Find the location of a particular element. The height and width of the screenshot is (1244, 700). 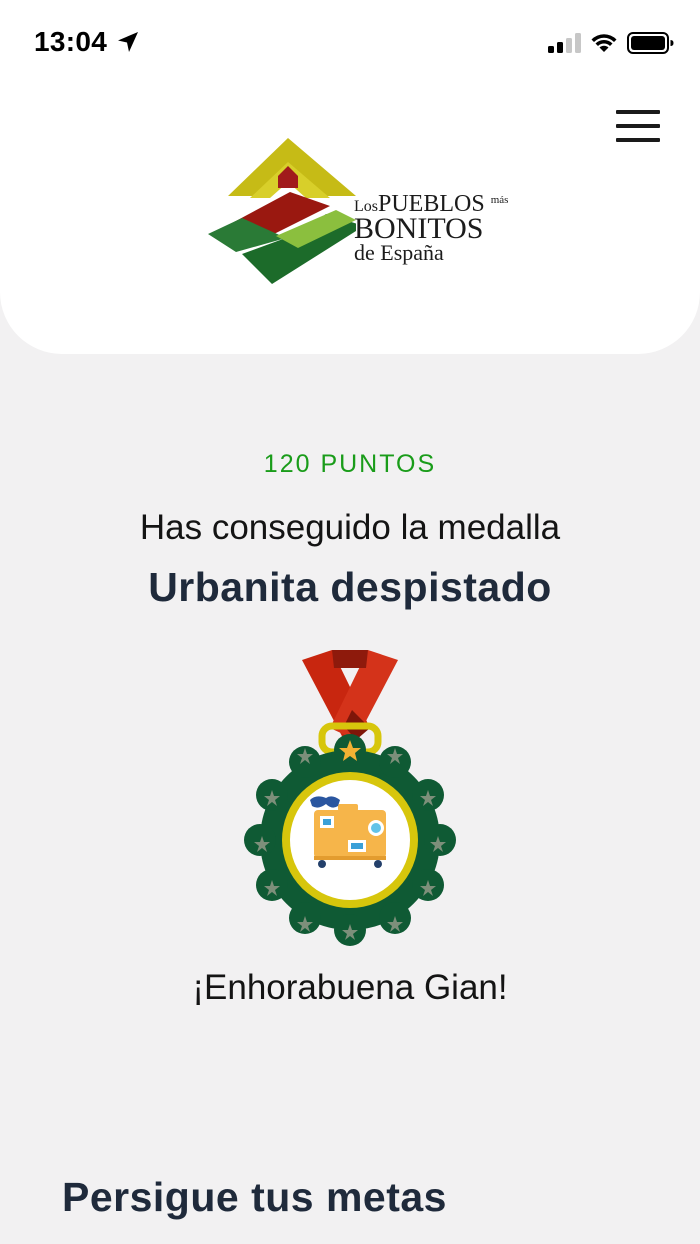

logo-suffix: más is located at coordinates (499, 200).